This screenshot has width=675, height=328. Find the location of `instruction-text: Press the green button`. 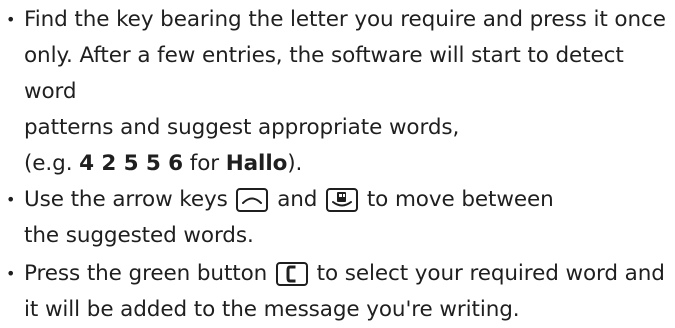

instruction-text: Press the green button is located at coordinates (149, 273).